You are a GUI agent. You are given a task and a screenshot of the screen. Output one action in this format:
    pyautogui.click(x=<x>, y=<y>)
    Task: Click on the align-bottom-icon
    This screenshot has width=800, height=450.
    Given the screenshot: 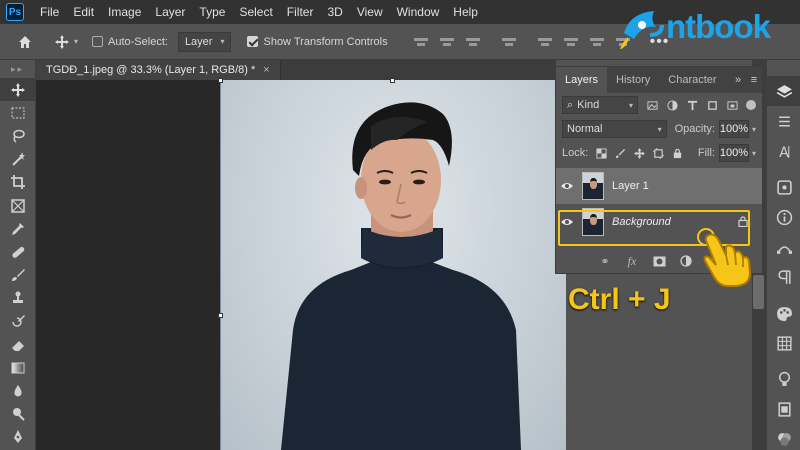 What is the action you would take?
    pyautogui.click(x=570, y=42)
    